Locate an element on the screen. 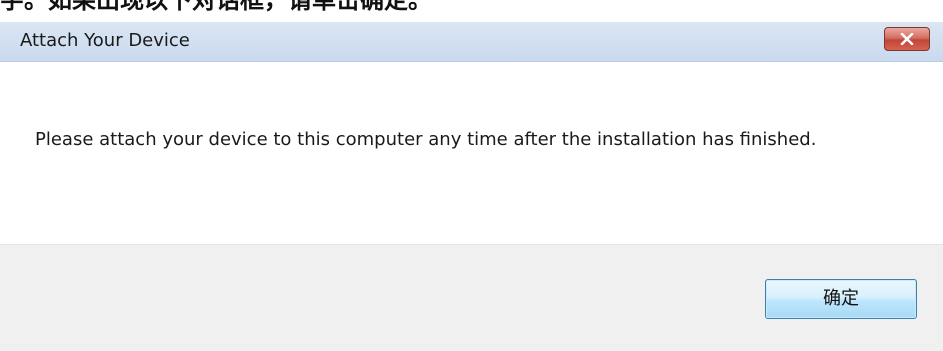 The image size is (943, 351). dialog-title: Attach Your Device is located at coordinates (105, 40).